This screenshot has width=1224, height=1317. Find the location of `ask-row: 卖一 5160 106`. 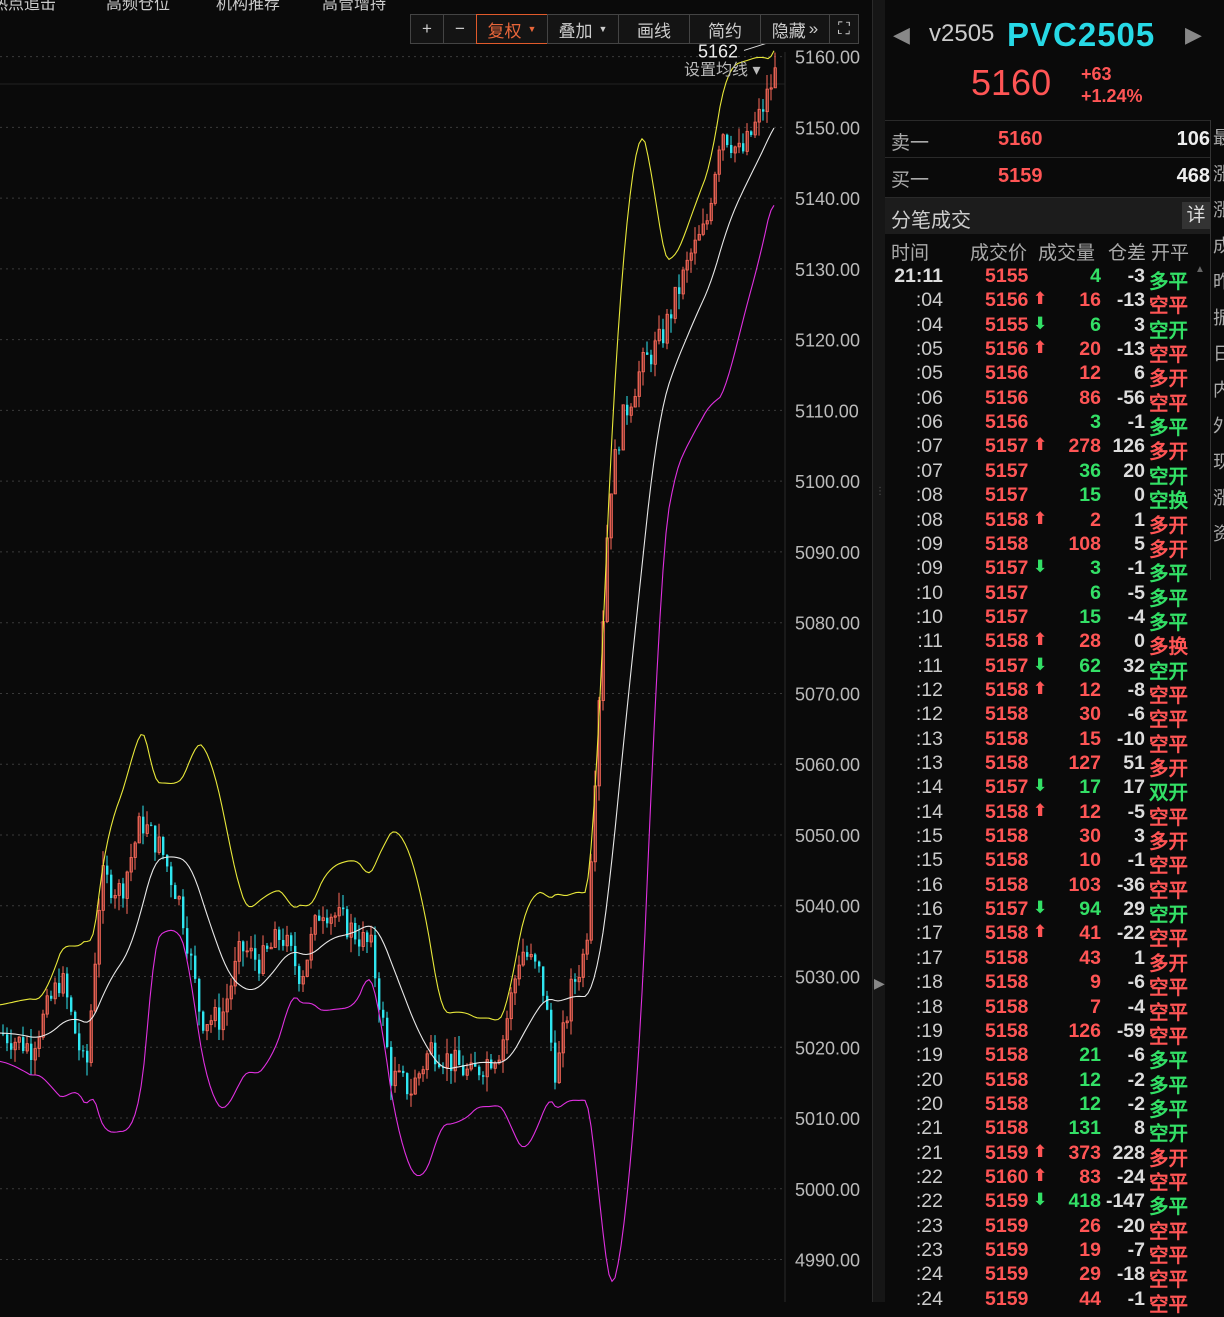

ask-row: 卖一 5160 106 is located at coordinates (1047, 138).